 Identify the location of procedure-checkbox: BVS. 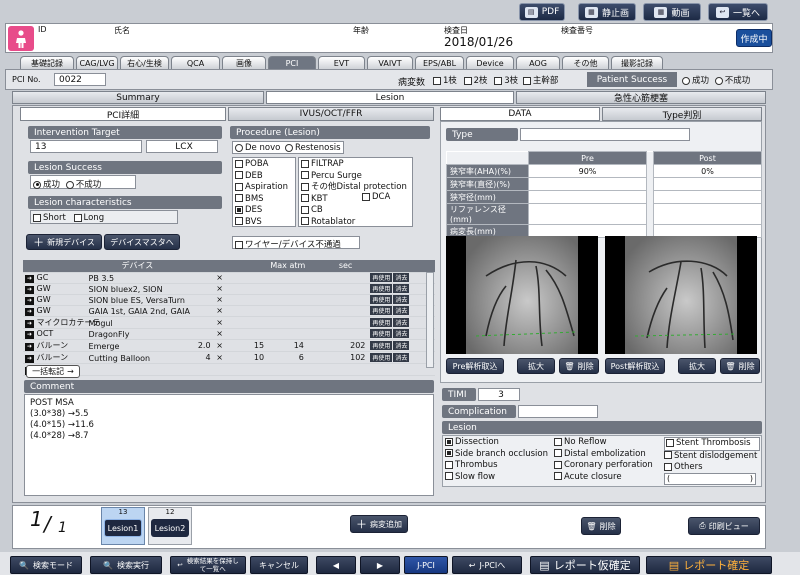
(264, 223).